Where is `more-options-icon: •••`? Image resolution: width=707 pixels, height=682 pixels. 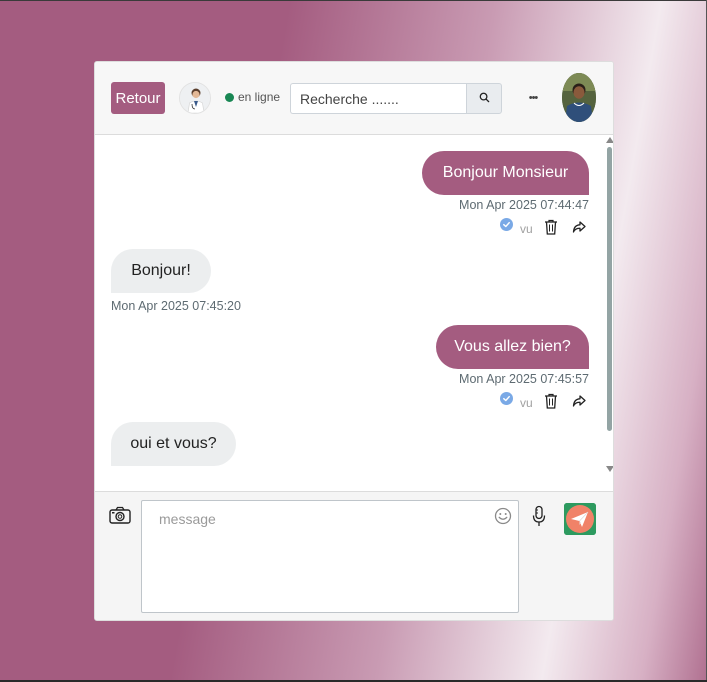
more-options-icon: ••• is located at coordinates (533, 98).